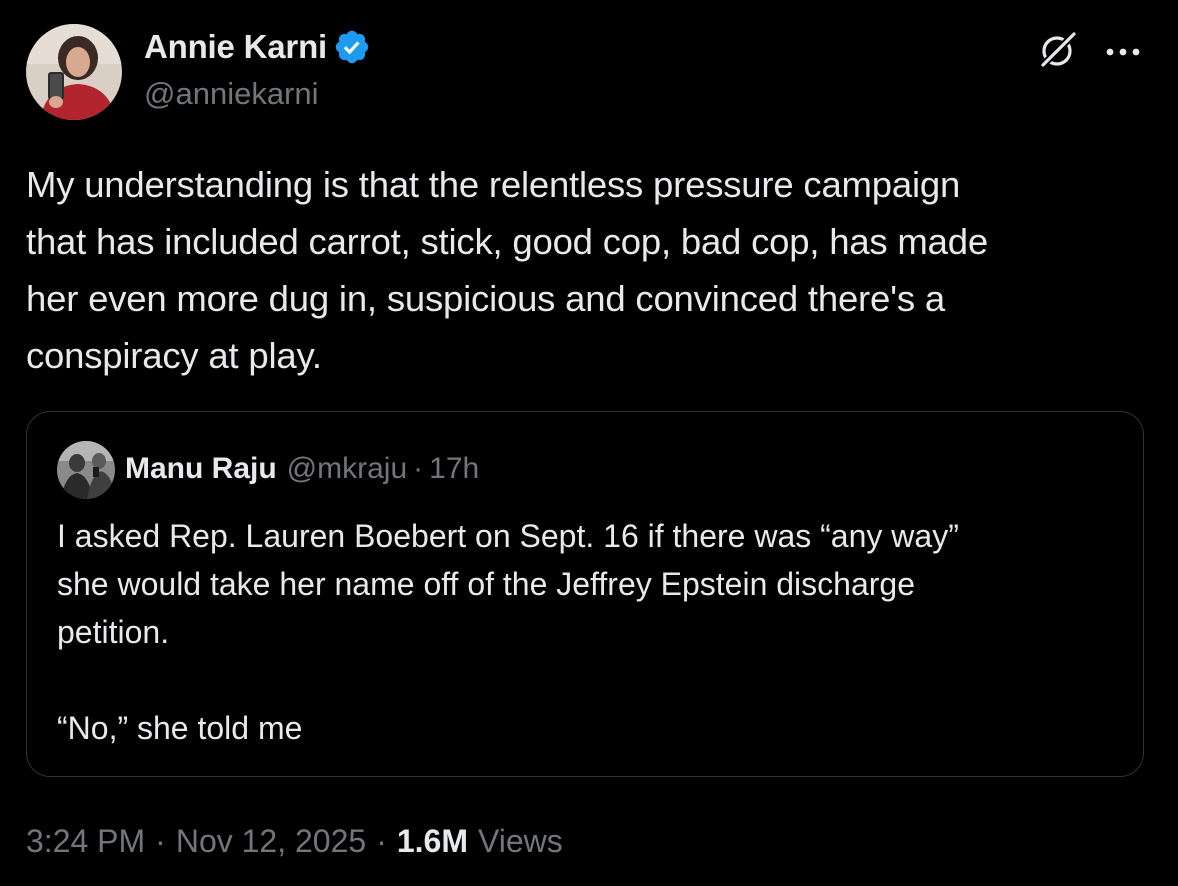 This screenshot has height=886, width=1178. I want to click on tweet-time: 3:24 PM, so click(85, 841).